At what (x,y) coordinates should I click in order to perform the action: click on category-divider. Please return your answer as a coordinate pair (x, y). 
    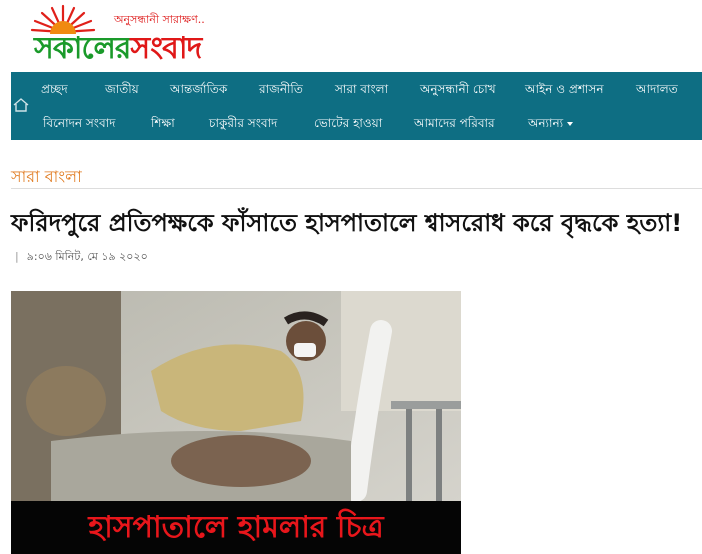
    Looking at the image, I should click on (356, 188).